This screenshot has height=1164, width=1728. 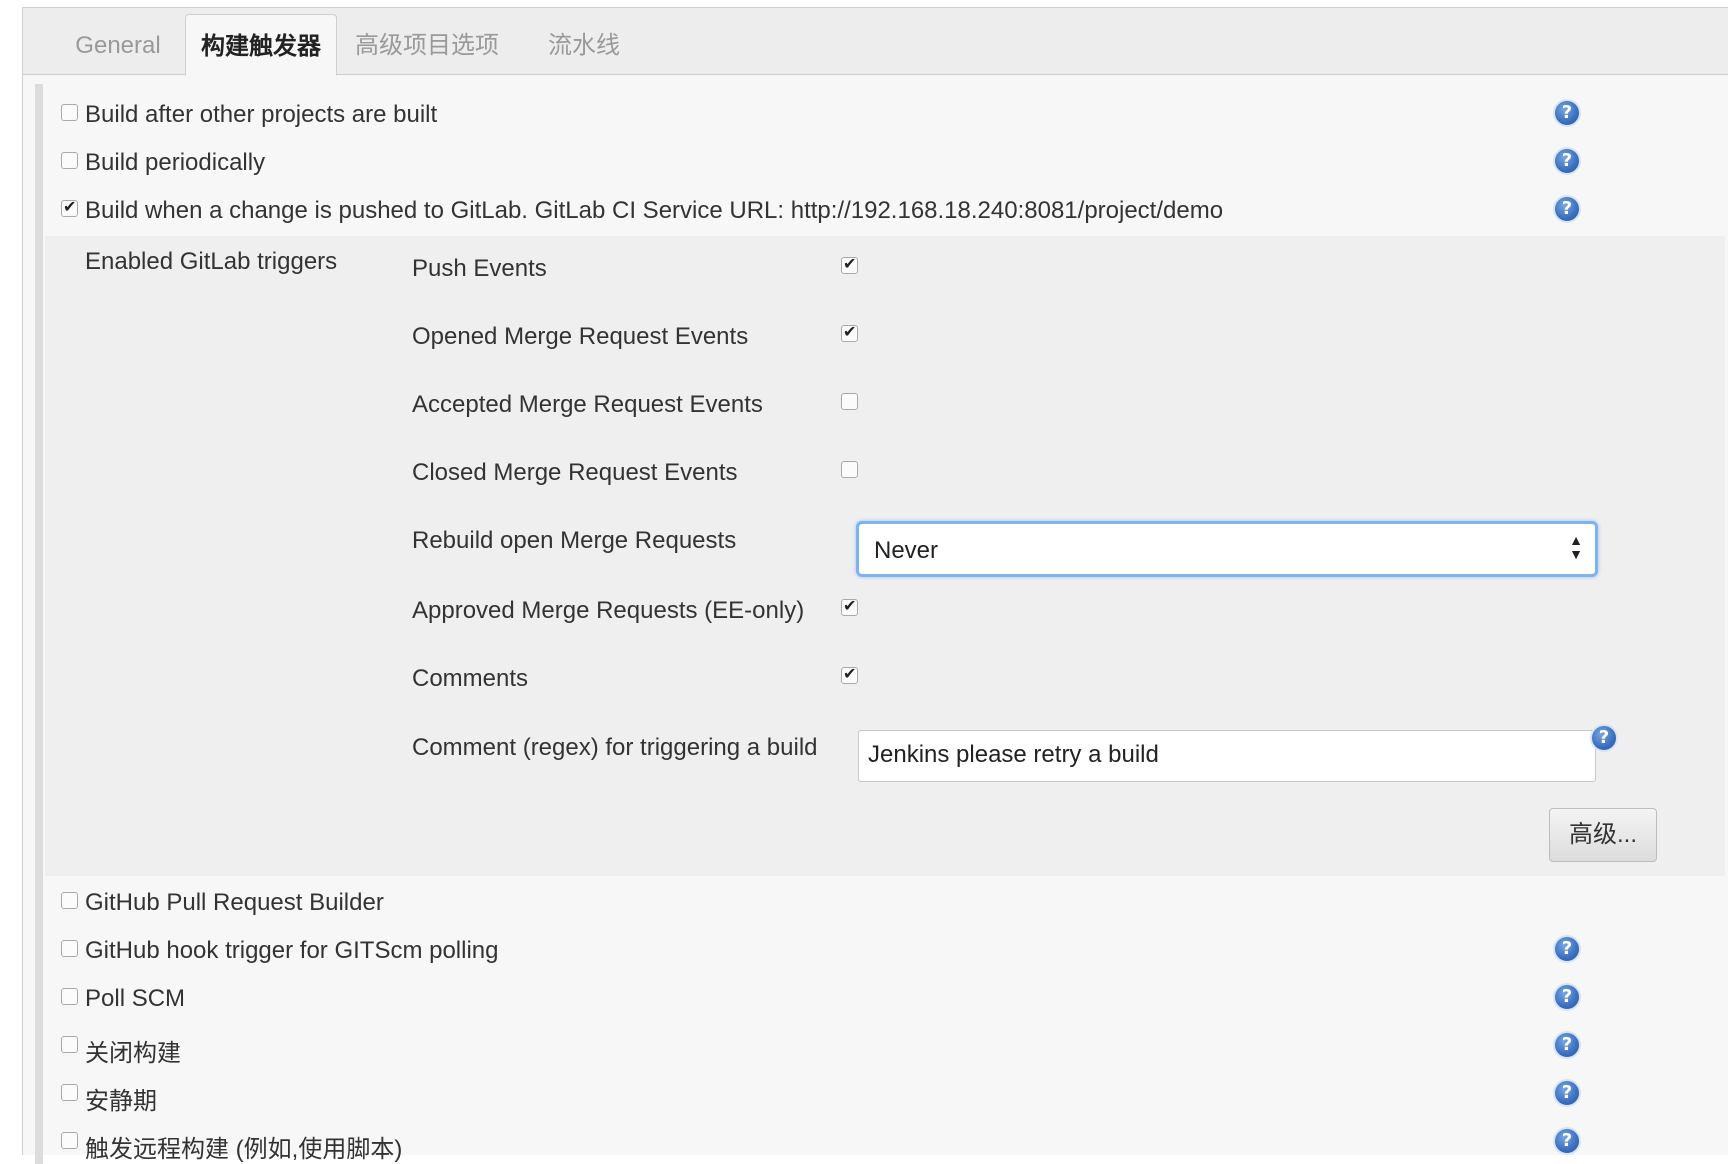 What do you see at coordinates (849, 674) in the screenshot?
I see `comments-checkbox` at bounding box center [849, 674].